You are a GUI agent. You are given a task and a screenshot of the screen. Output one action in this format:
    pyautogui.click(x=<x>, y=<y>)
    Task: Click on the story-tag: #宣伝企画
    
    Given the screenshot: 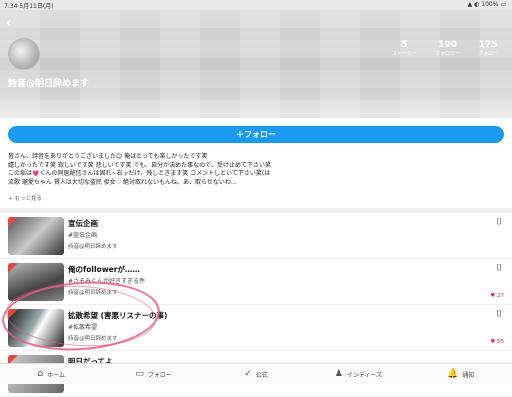 What is the action you would take?
    pyautogui.click(x=82, y=234)
    